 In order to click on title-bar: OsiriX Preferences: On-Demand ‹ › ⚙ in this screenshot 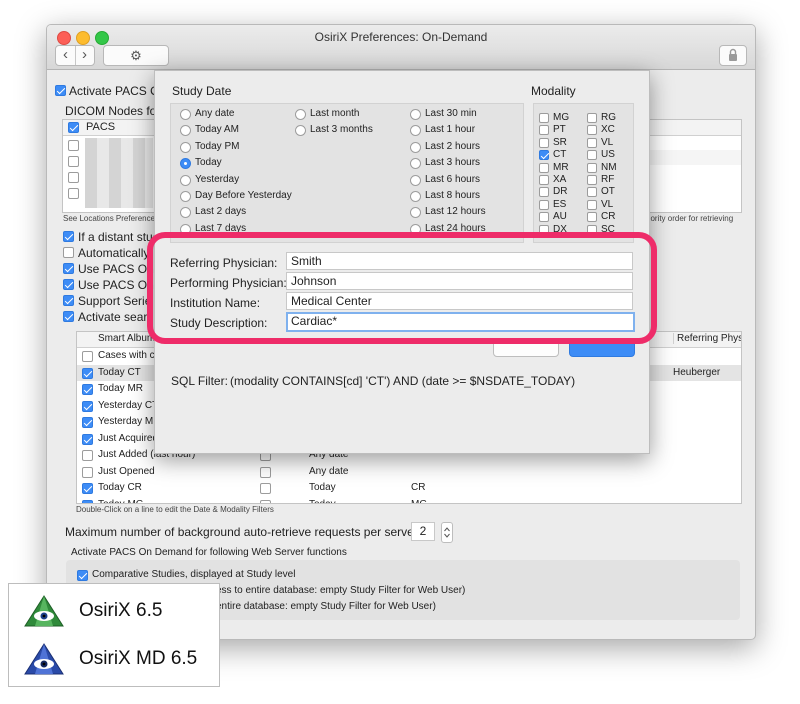, I will do `click(401, 47)`.